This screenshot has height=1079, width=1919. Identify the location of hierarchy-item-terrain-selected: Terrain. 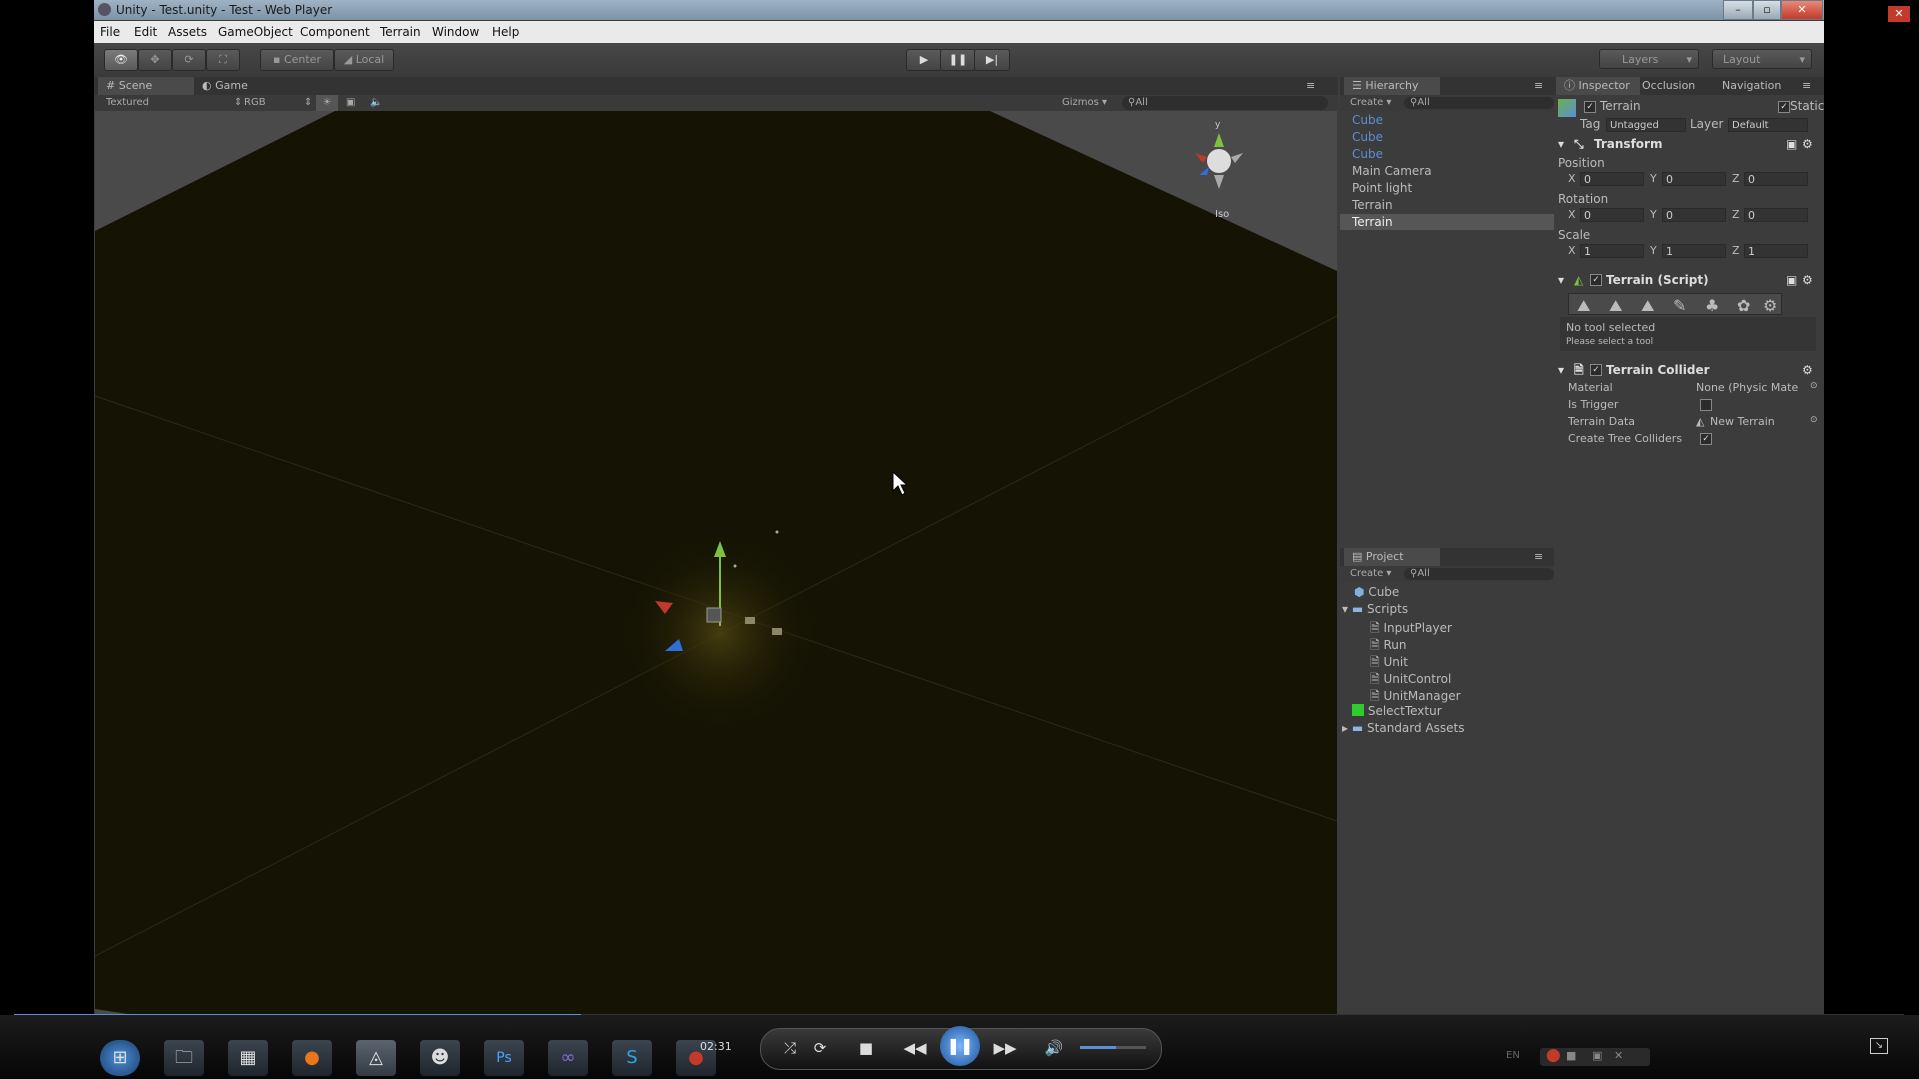
(1372, 222).